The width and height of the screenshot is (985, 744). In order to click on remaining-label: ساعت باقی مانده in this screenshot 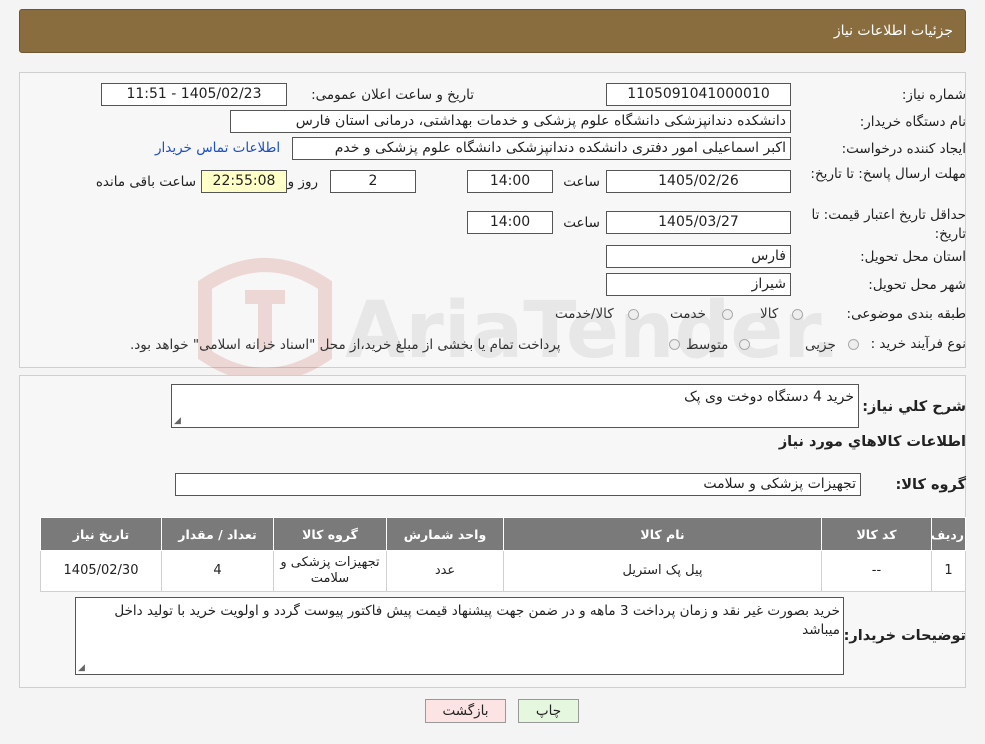, I will do `click(145, 182)`.